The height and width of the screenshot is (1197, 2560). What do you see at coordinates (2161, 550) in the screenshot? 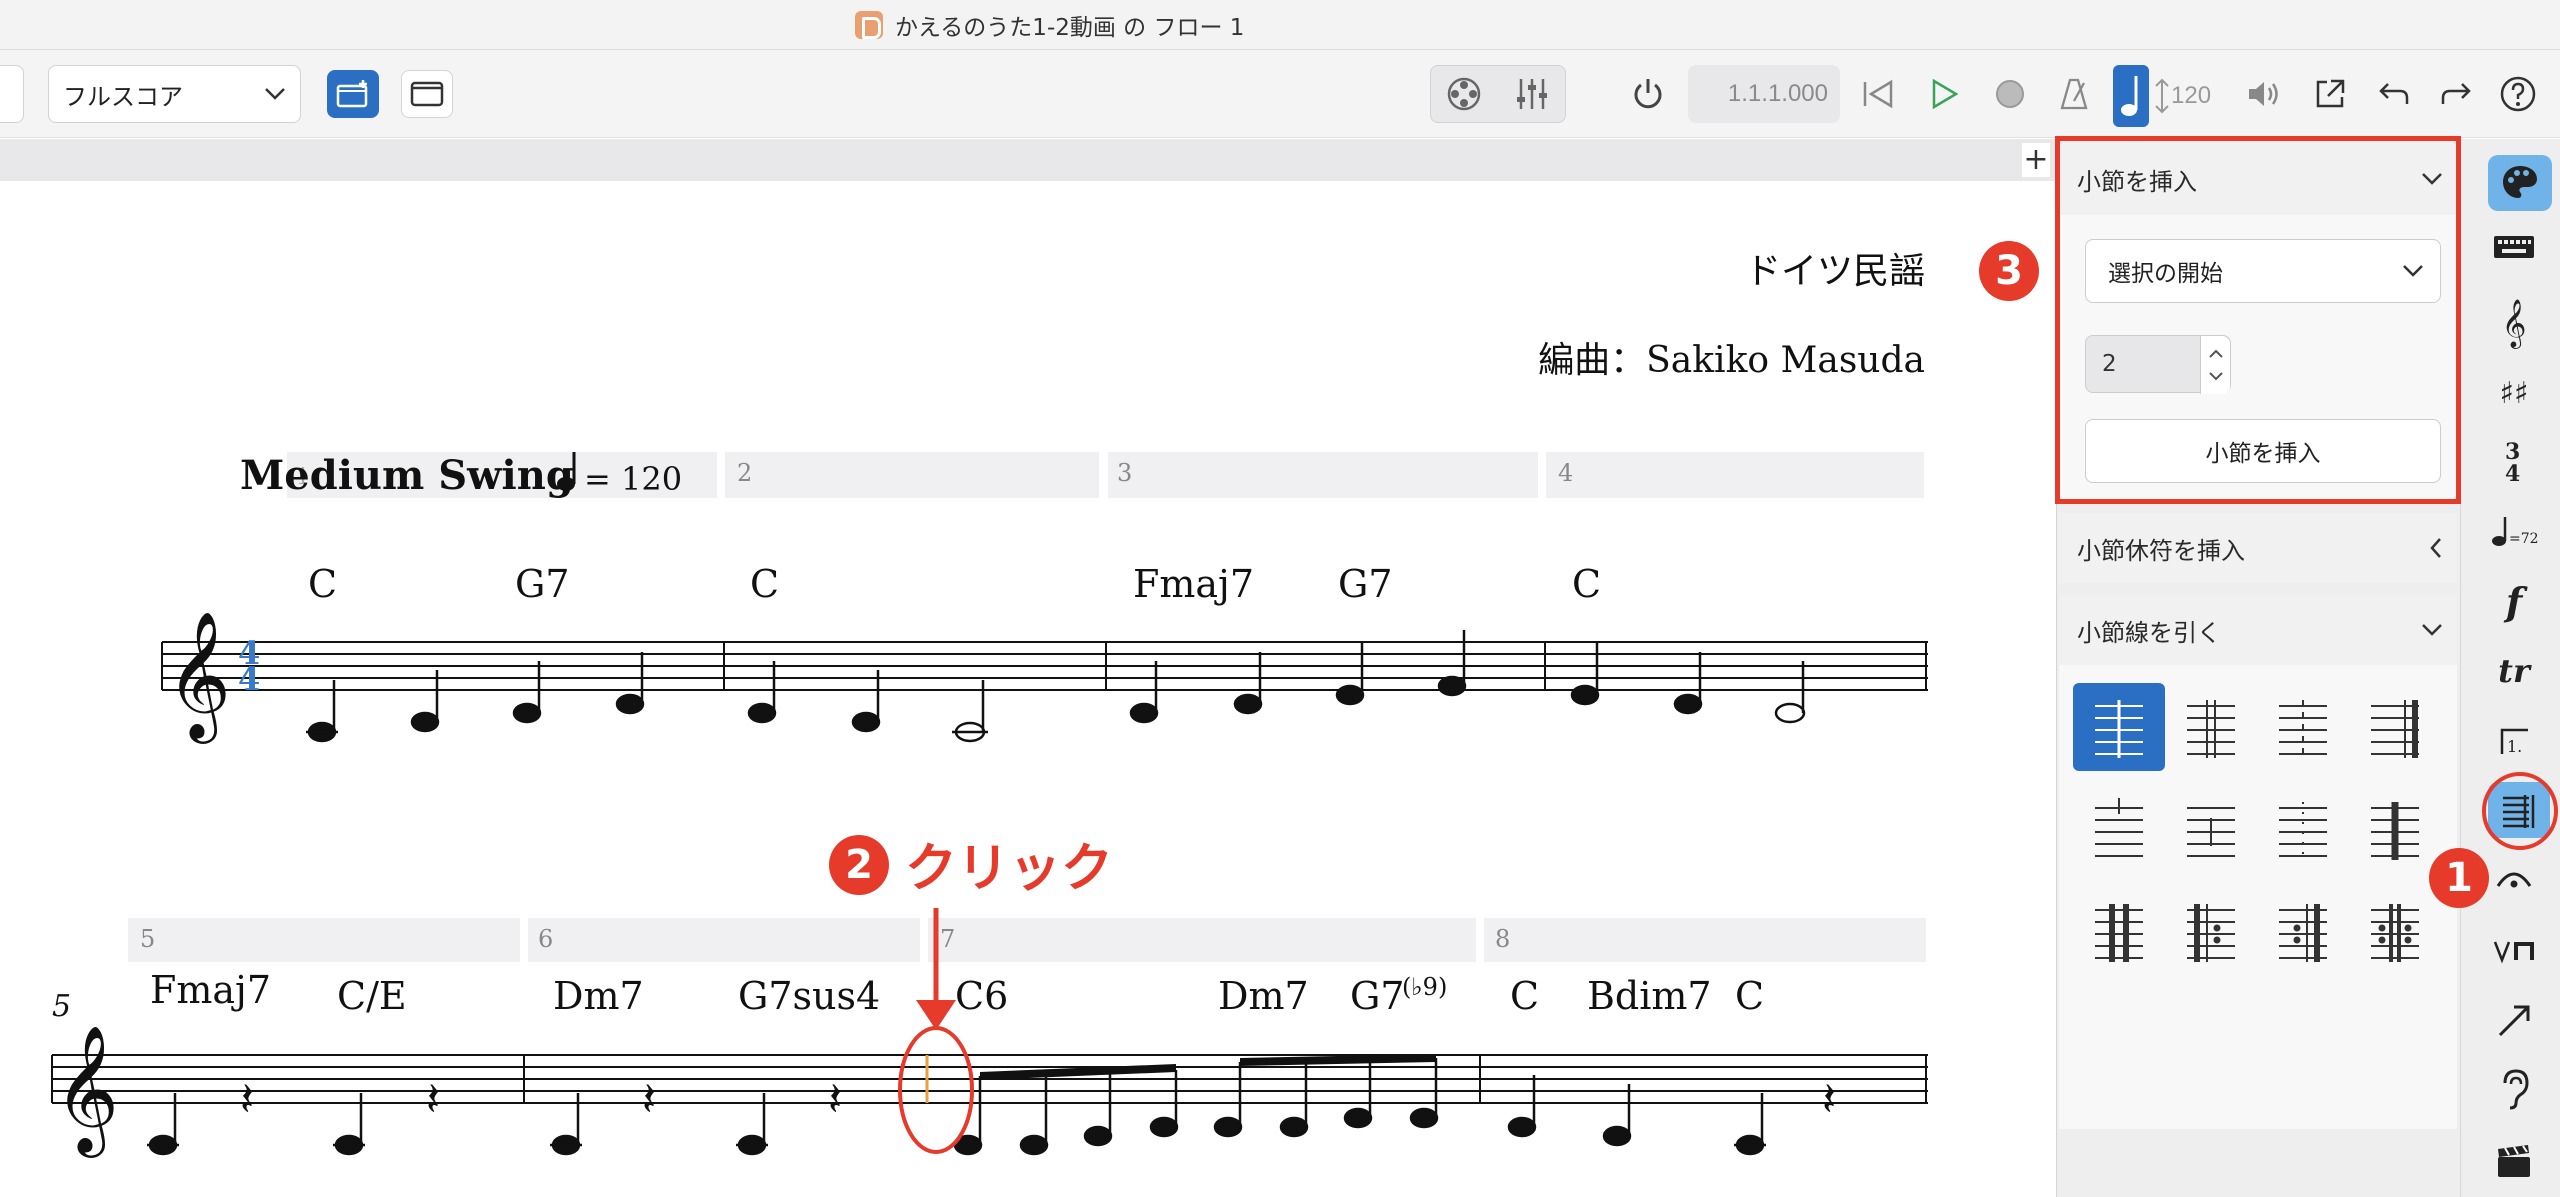
I see `insert-bar-rests-title: 小節休符を挿入` at bounding box center [2161, 550].